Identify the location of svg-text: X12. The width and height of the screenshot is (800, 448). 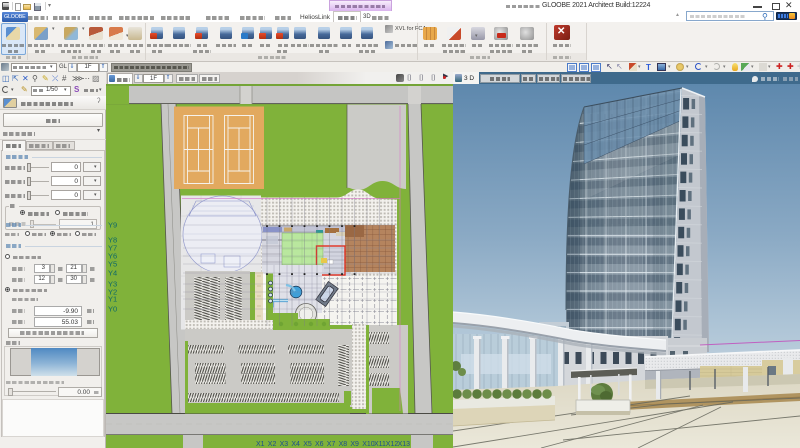
(392, 444).